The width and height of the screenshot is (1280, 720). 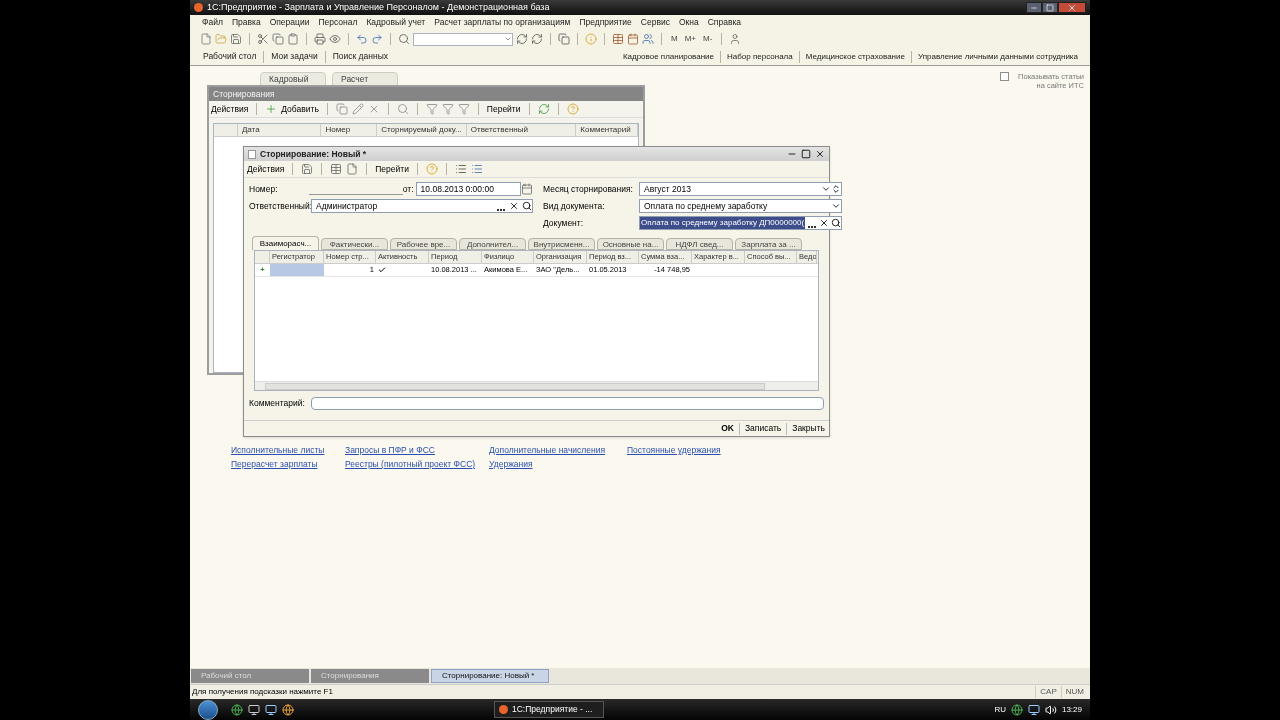 I want to click on dialog-button: Записать, so click(x=763, y=428).